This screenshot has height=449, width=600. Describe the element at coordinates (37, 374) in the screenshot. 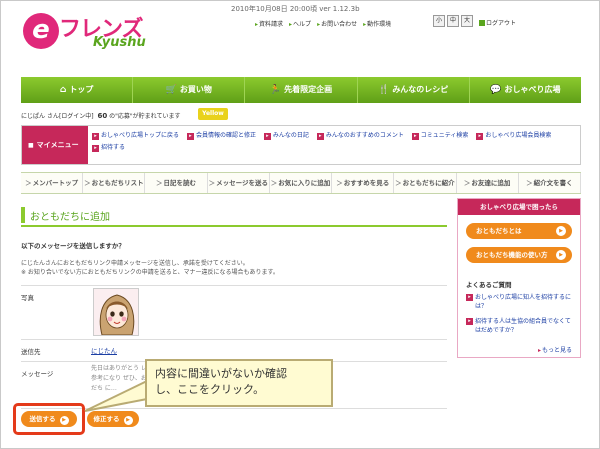

I see `message-label: メッセージ` at that location.